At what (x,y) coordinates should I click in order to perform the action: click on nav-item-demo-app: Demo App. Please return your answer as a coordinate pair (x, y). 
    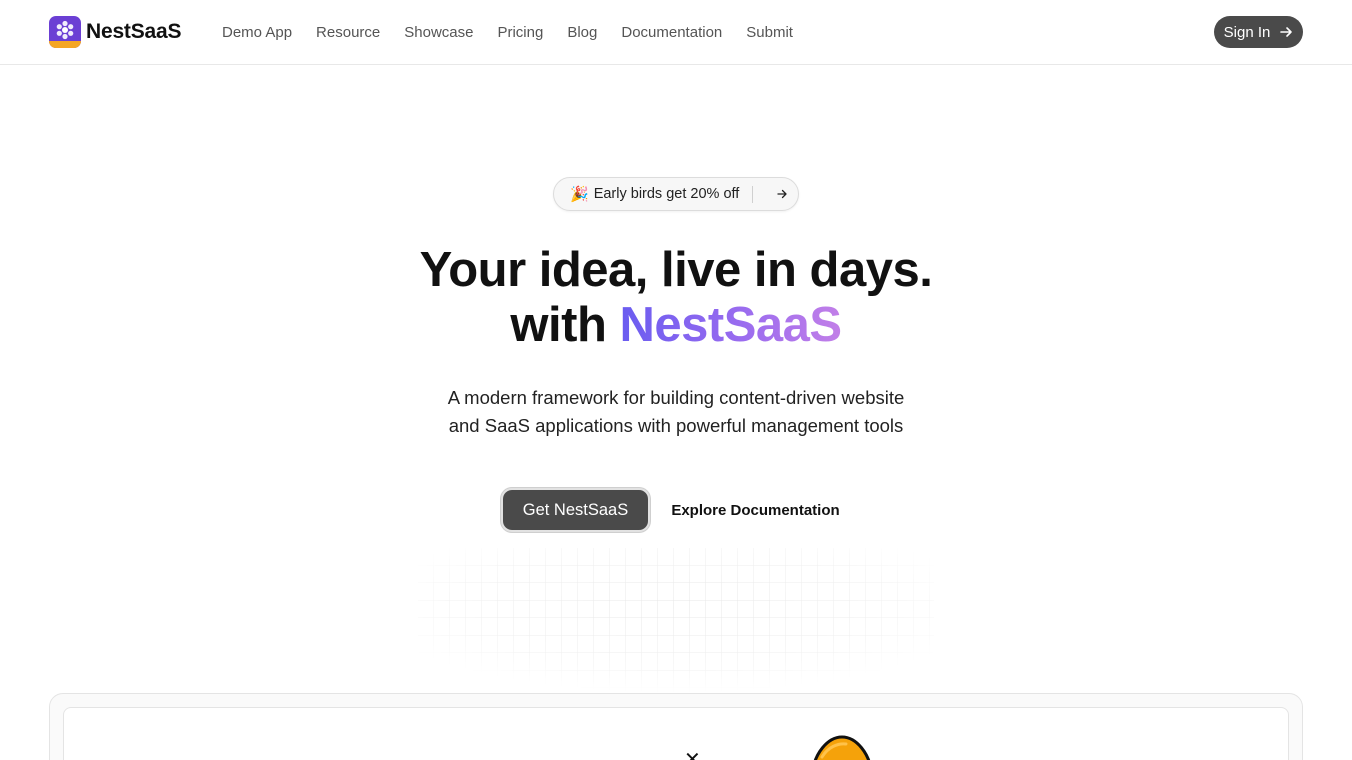
    Looking at the image, I should click on (257, 32).